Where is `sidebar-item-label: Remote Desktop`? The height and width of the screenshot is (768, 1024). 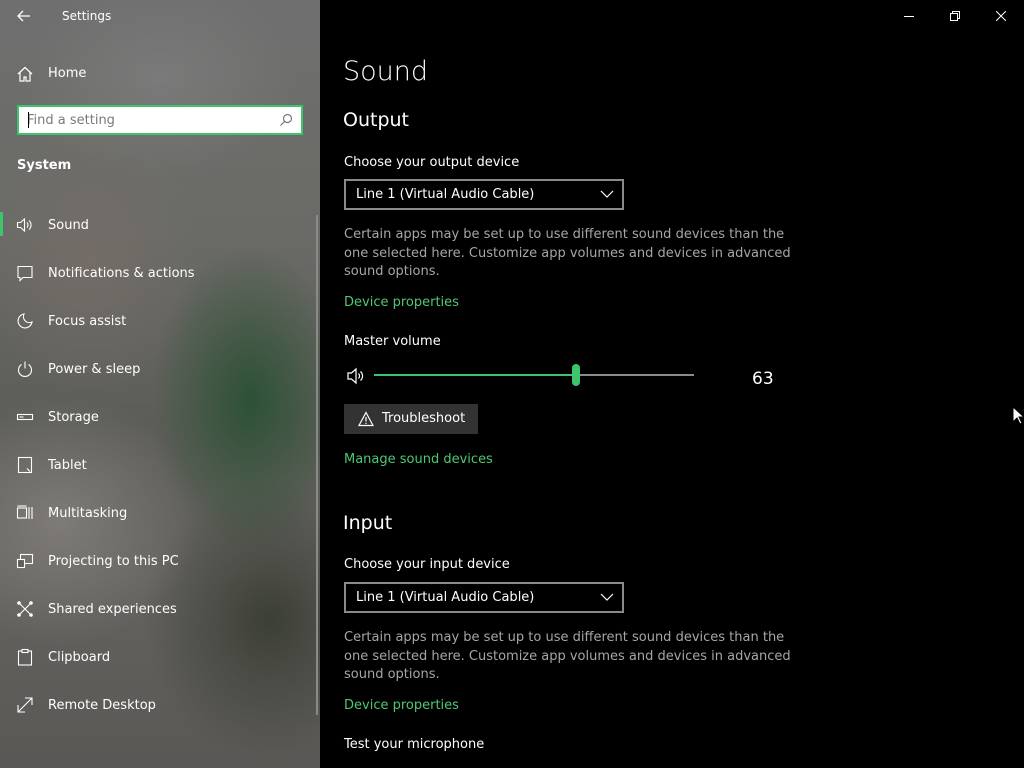
sidebar-item-label: Remote Desktop is located at coordinates (102, 705).